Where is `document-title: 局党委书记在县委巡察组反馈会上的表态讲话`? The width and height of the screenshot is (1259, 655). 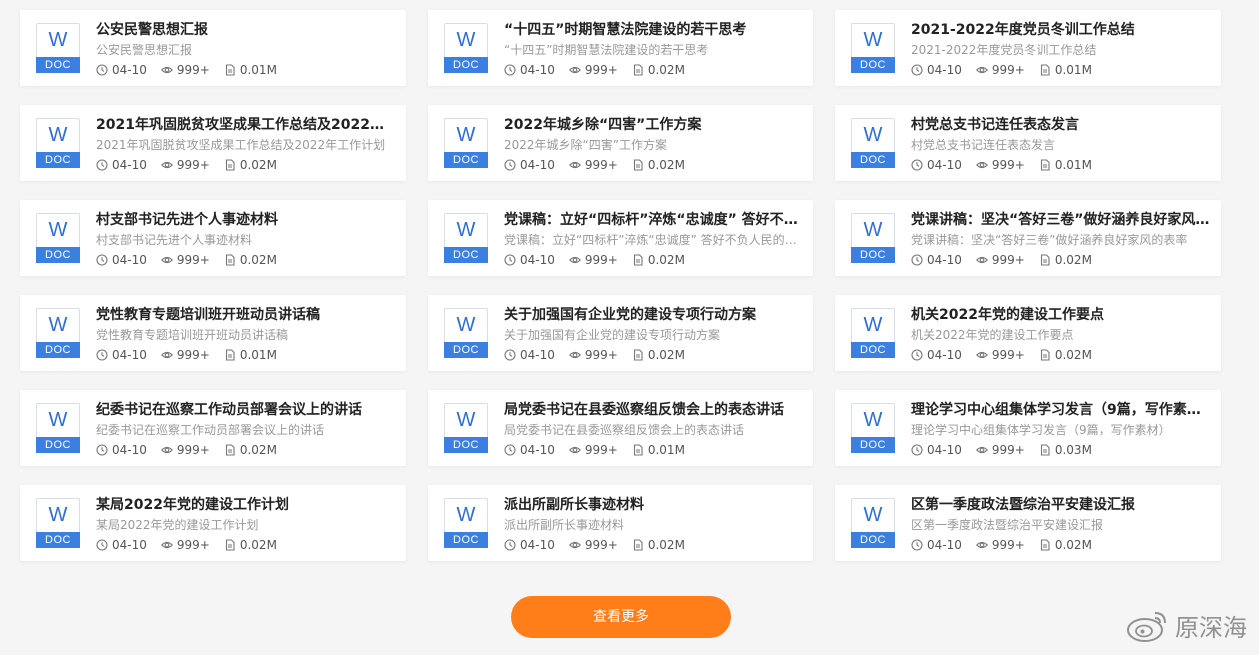 document-title: 局党委书记在县委巡察组反馈会上的表态讲话 is located at coordinates (653, 410).